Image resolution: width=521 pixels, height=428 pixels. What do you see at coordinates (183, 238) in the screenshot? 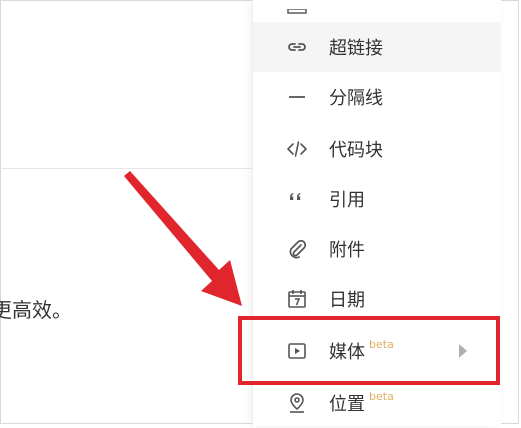
I see `annotation-arrow` at bounding box center [183, 238].